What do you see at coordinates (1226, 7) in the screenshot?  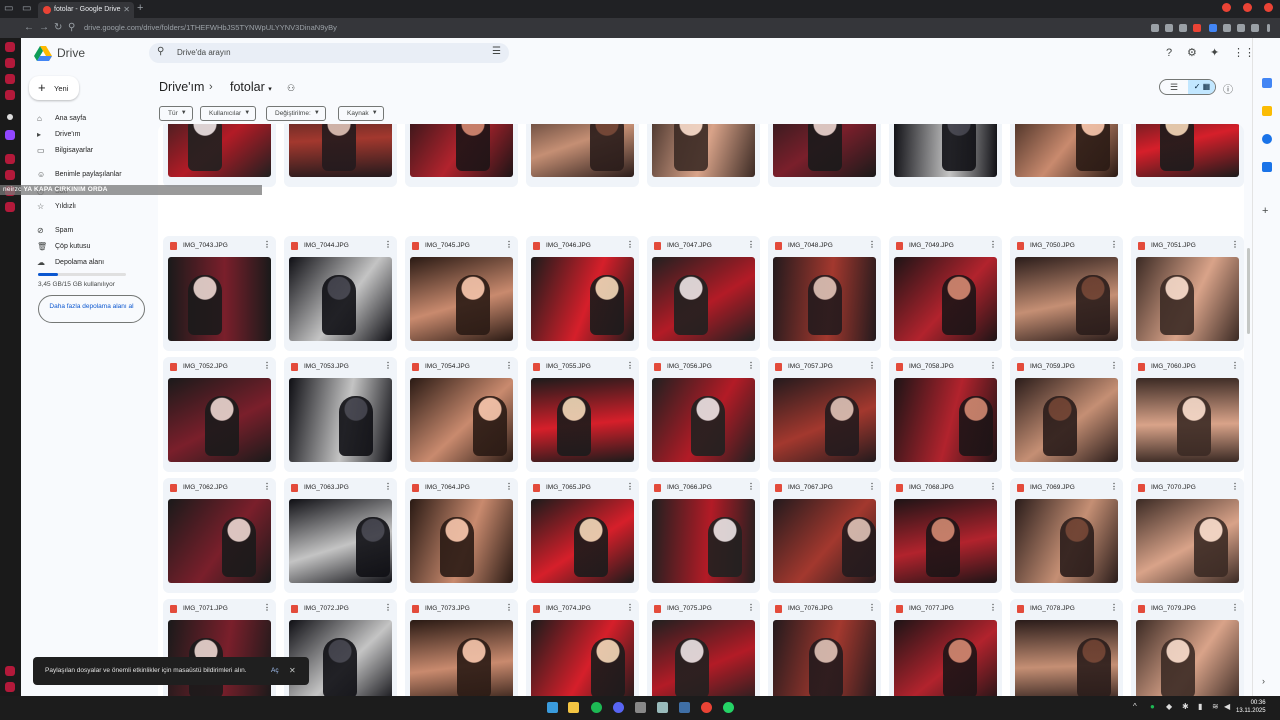 I see `window-minimize-button` at bounding box center [1226, 7].